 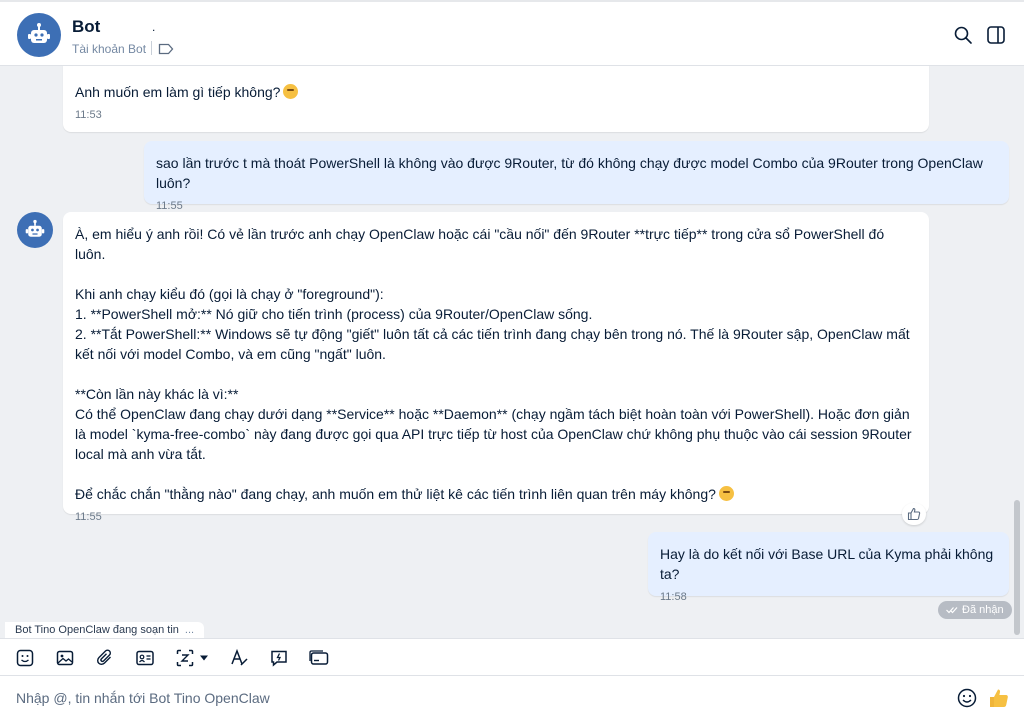 I want to click on chat-scrollbar, so click(x=1017, y=567).